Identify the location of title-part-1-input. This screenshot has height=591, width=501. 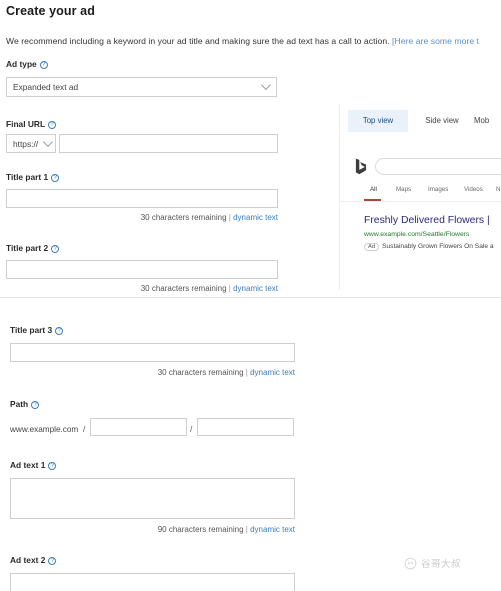
(142, 198).